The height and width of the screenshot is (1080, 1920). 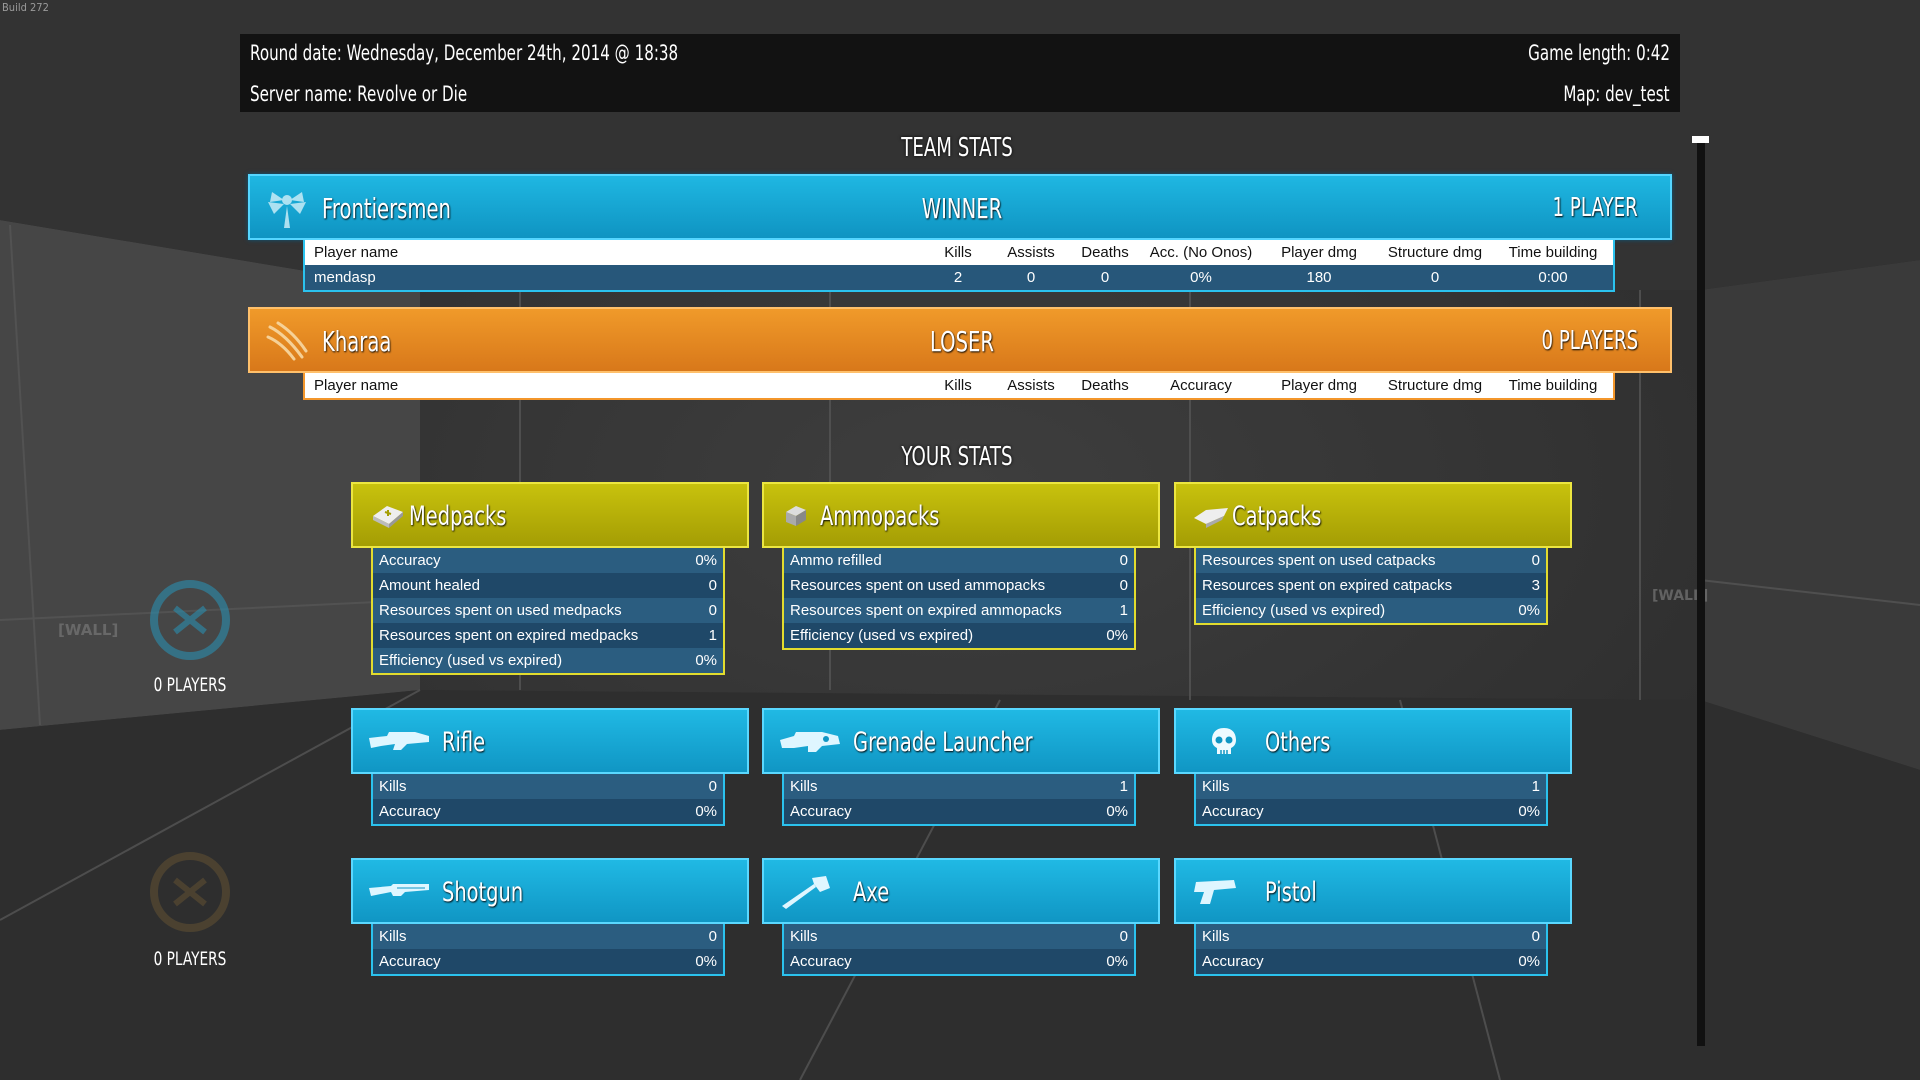 I want to click on medpack-icon, so click(x=388, y=517).